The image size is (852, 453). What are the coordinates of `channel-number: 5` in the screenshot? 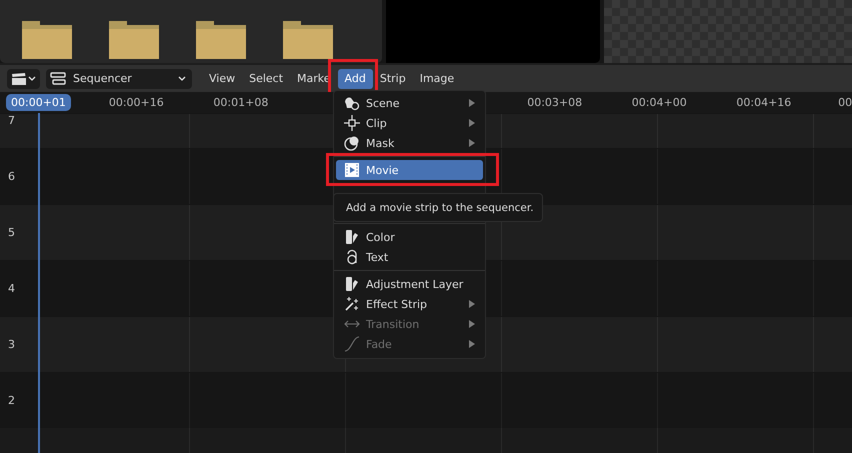 It's located at (11, 232).